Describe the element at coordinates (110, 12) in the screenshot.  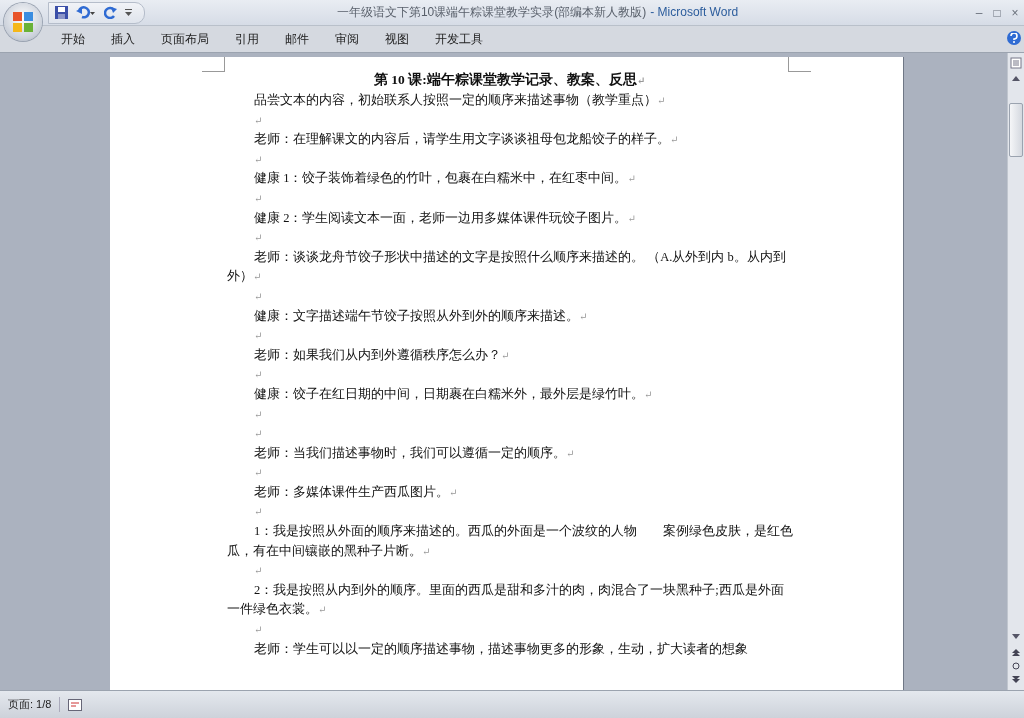
I see `redo-icon` at that location.